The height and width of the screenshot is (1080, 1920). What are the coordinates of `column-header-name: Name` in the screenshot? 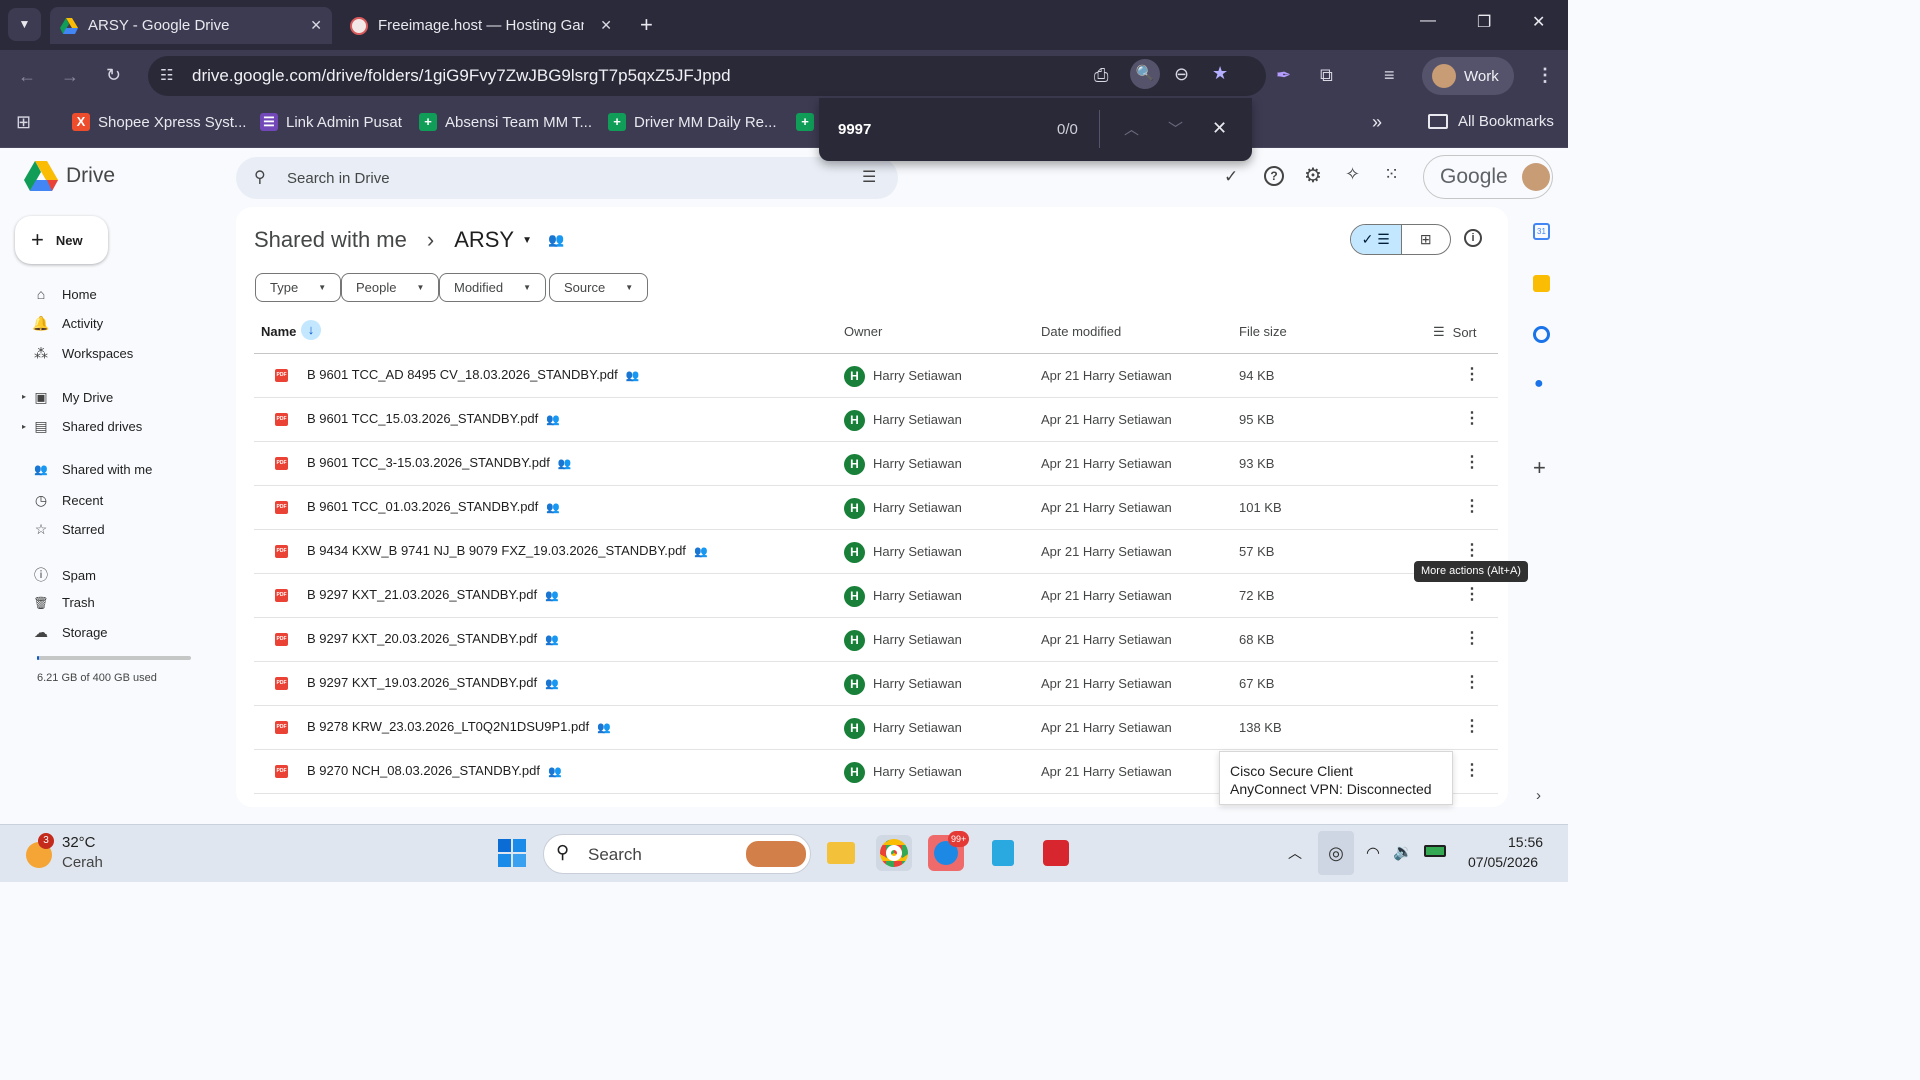 It's located at (278, 331).